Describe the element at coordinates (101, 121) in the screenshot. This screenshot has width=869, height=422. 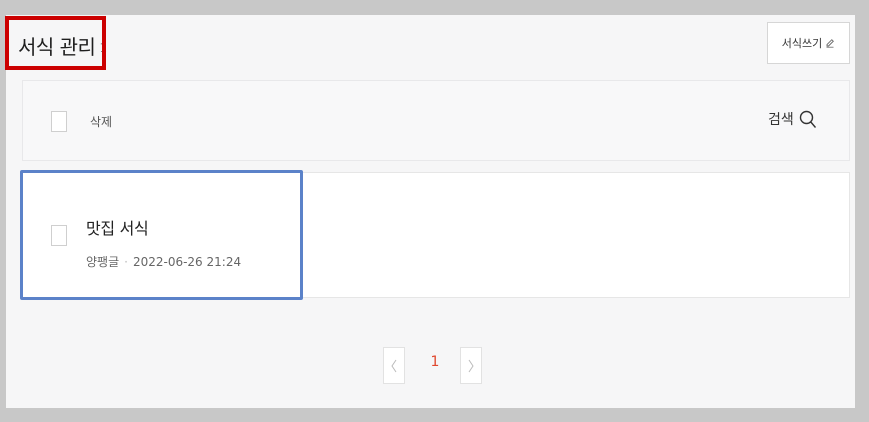
I see `delete-button: 삭제` at that location.